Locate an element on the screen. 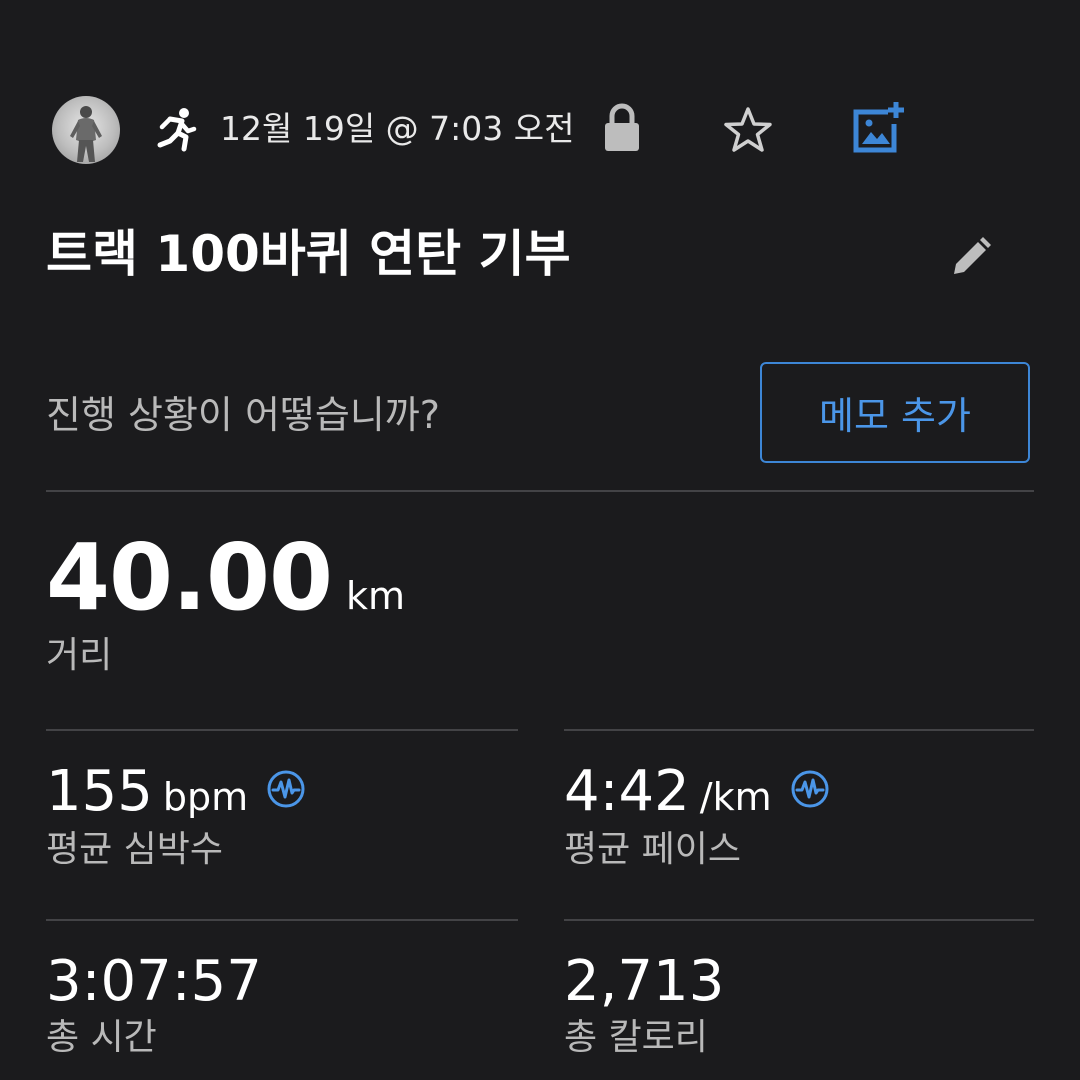 The width and height of the screenshot is (1080, 1080). add-memo-button: 메모 추가 is located at coordinates (895, 412).